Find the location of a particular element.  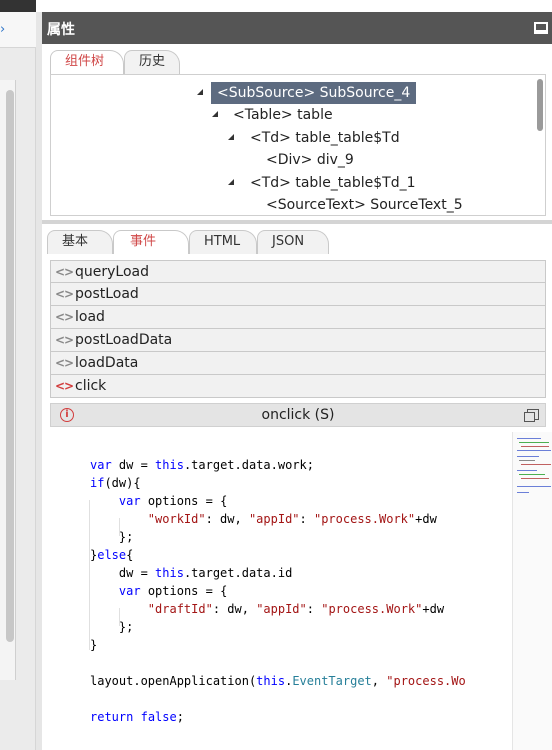

tab-component-tree: 组件树 is located at coordinates (87, 62).